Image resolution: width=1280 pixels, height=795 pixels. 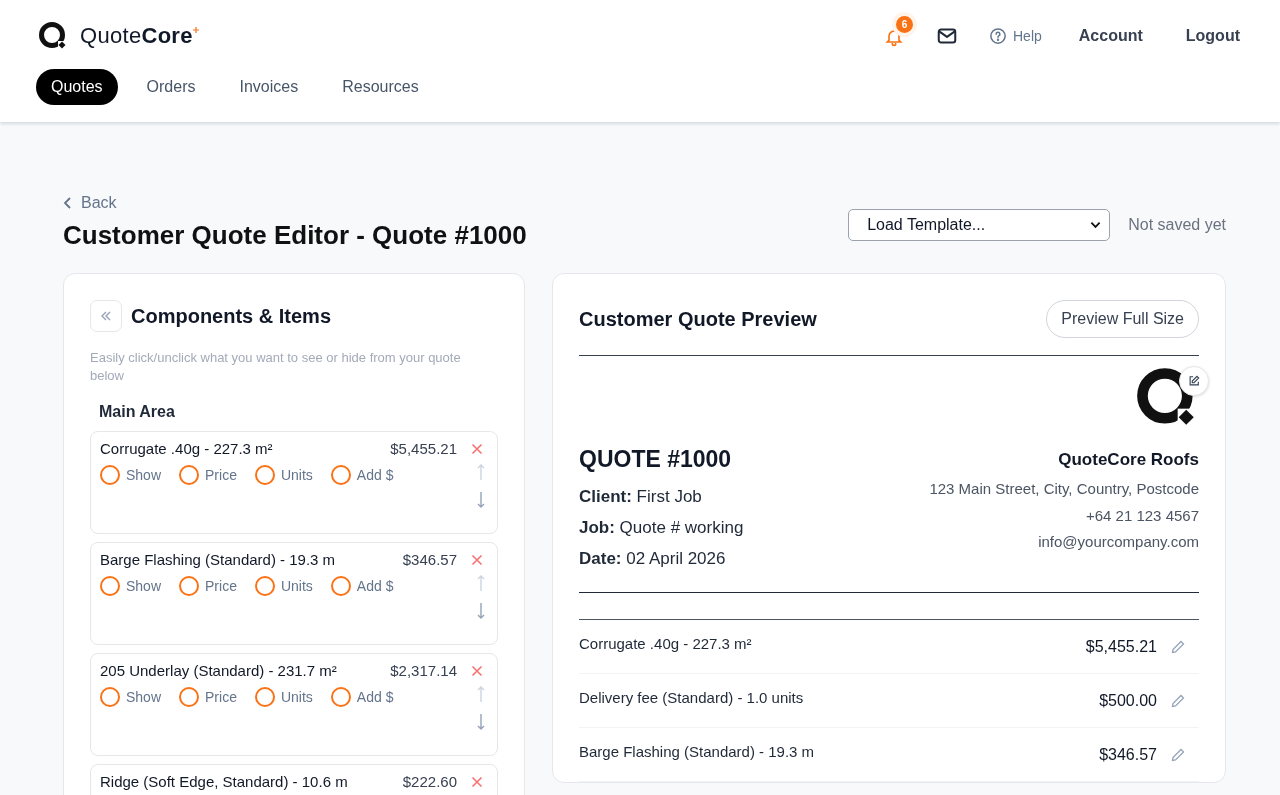 What do you see at coordinates (429, 781) in the screenshot?
I see `item-price: $222.60` at bounding box center [429, 781].